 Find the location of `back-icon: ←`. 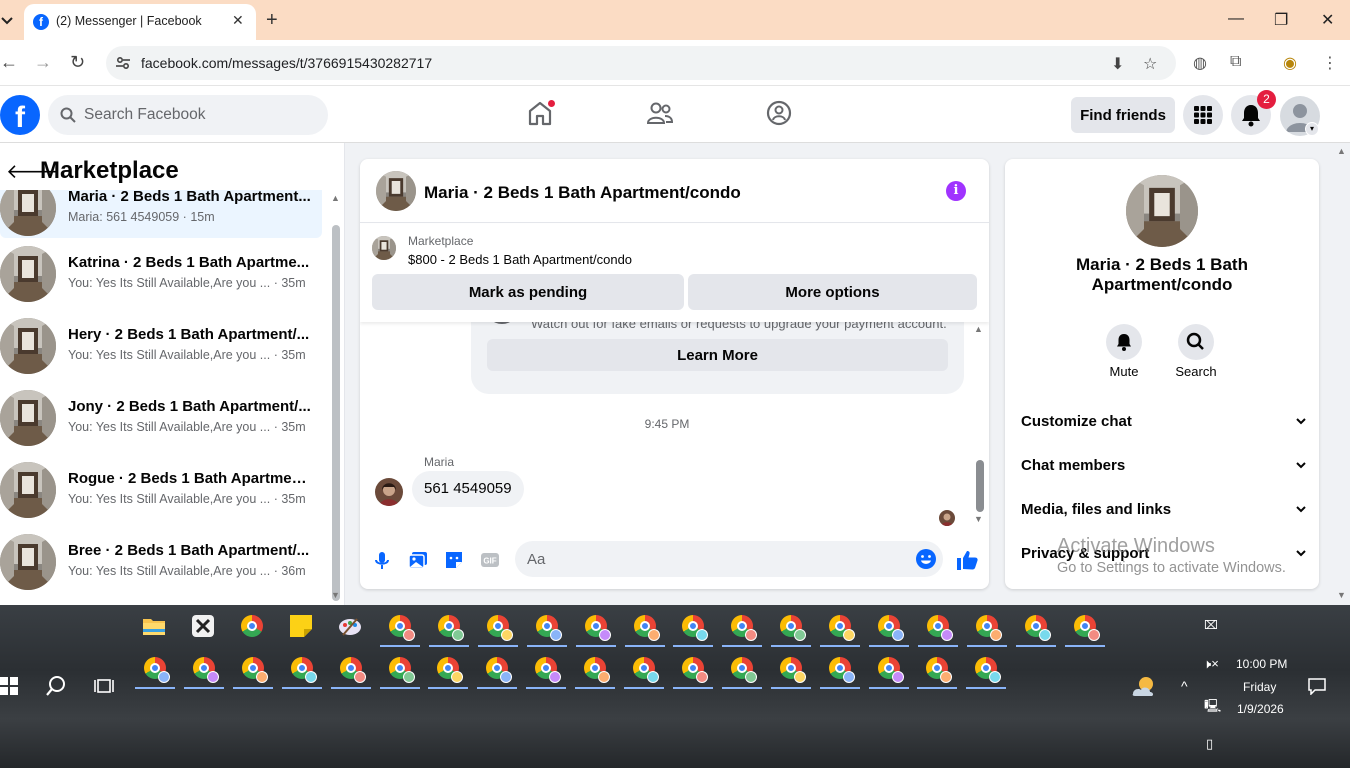

back-icon: ← is located at coordinates (9, 62).